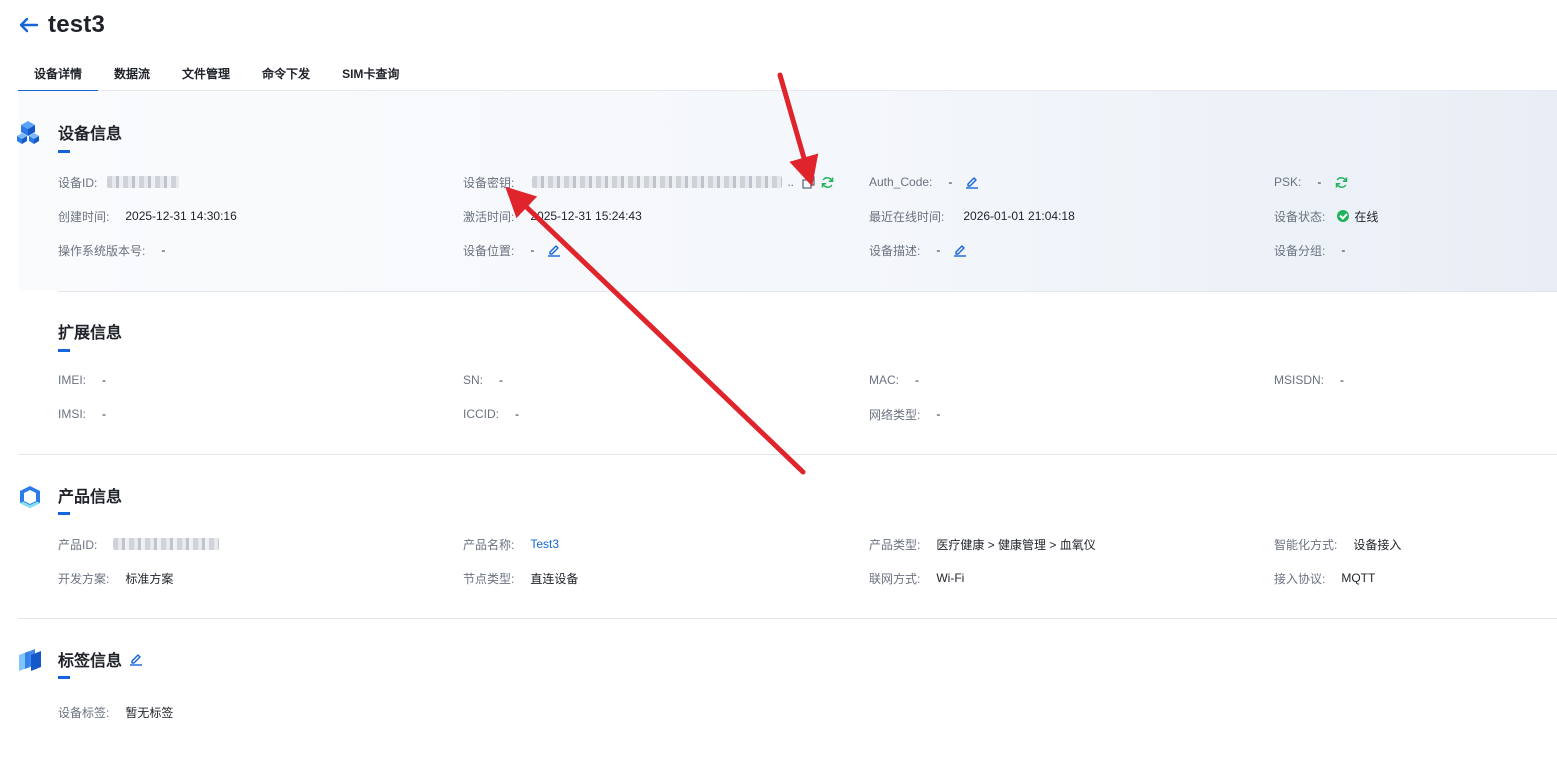  What do you see at coordinates (1300, 578) in the screenshot?
I see `field-label: 接入协议:` at bounding box center [1300, 578].